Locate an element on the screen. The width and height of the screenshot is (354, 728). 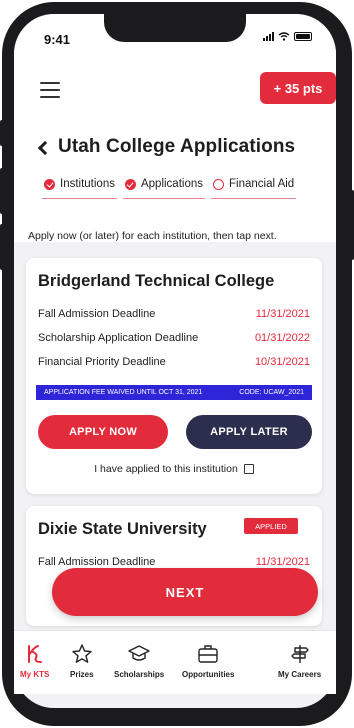
status-icons is located at coordinates (287, 36).